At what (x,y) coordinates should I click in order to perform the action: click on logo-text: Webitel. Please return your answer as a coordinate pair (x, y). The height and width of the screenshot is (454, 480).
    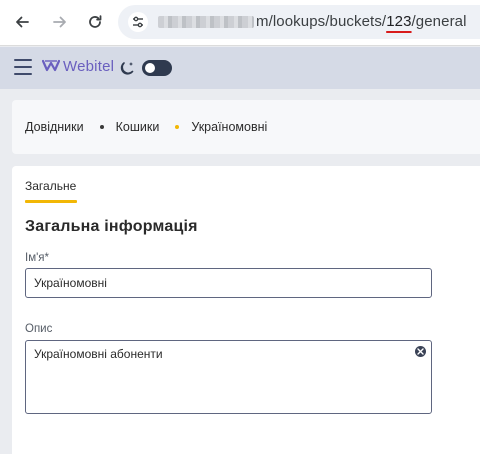
    Looking at the image, I should click on (89, 66).